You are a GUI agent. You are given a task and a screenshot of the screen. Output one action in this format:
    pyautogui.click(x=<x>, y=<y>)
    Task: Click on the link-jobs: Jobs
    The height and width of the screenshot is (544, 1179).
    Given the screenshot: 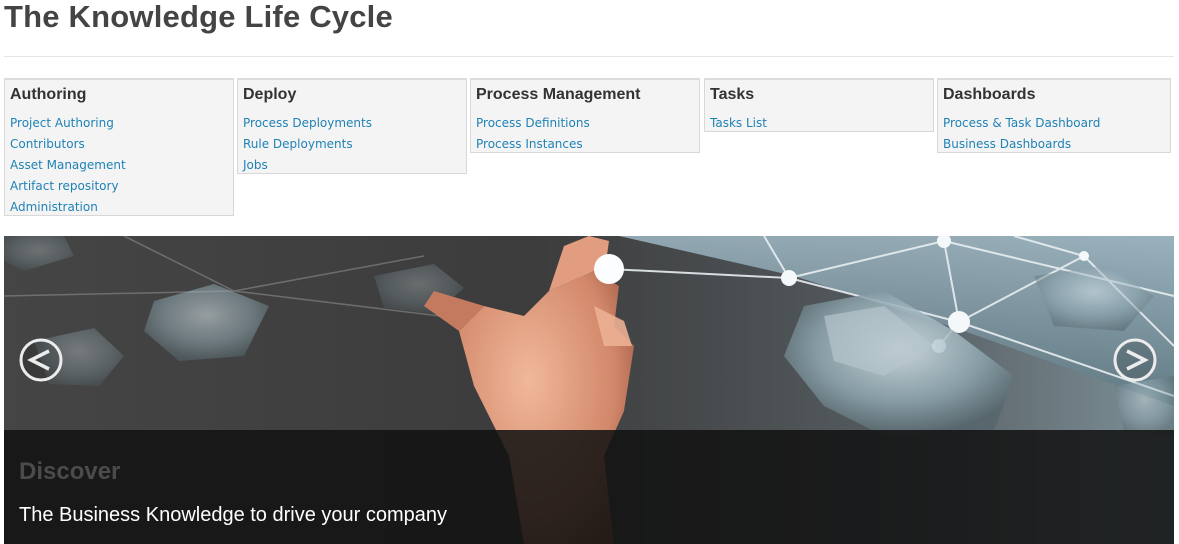 What is the action you would take?
    pyautogui.click(x=255, y=165)
    